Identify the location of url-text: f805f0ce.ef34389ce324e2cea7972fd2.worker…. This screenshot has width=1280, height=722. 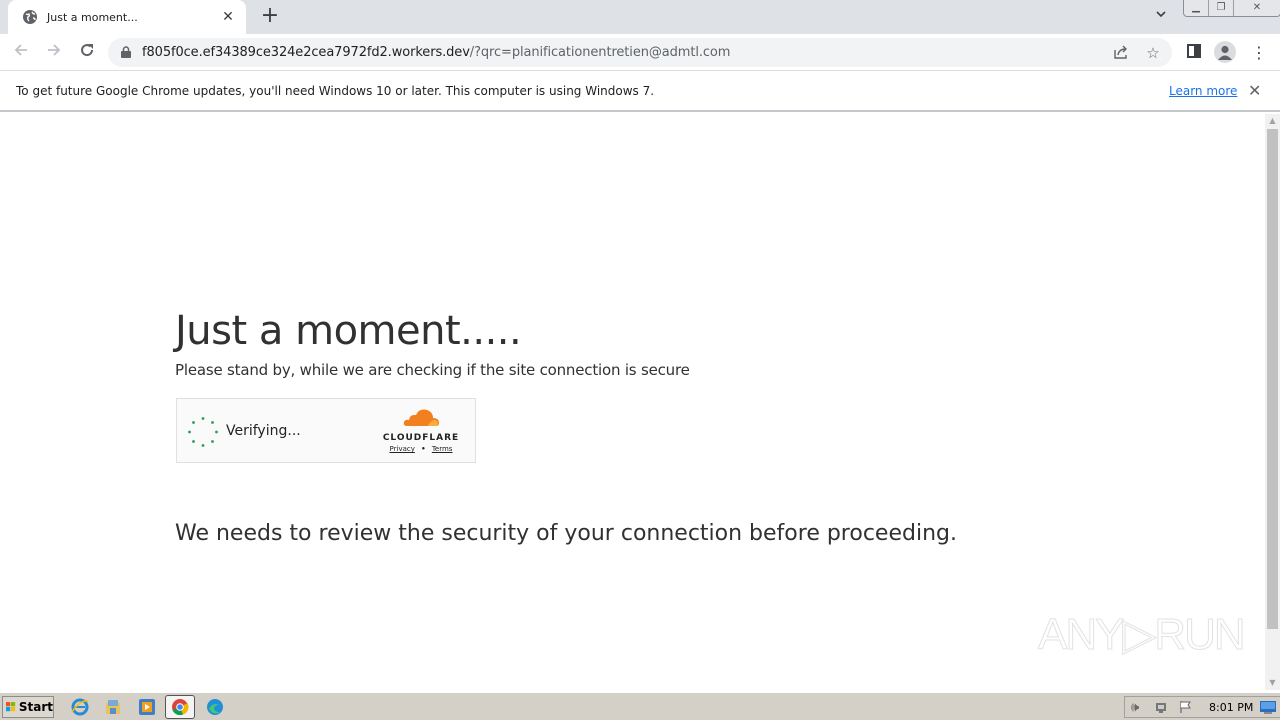
(436, 52).